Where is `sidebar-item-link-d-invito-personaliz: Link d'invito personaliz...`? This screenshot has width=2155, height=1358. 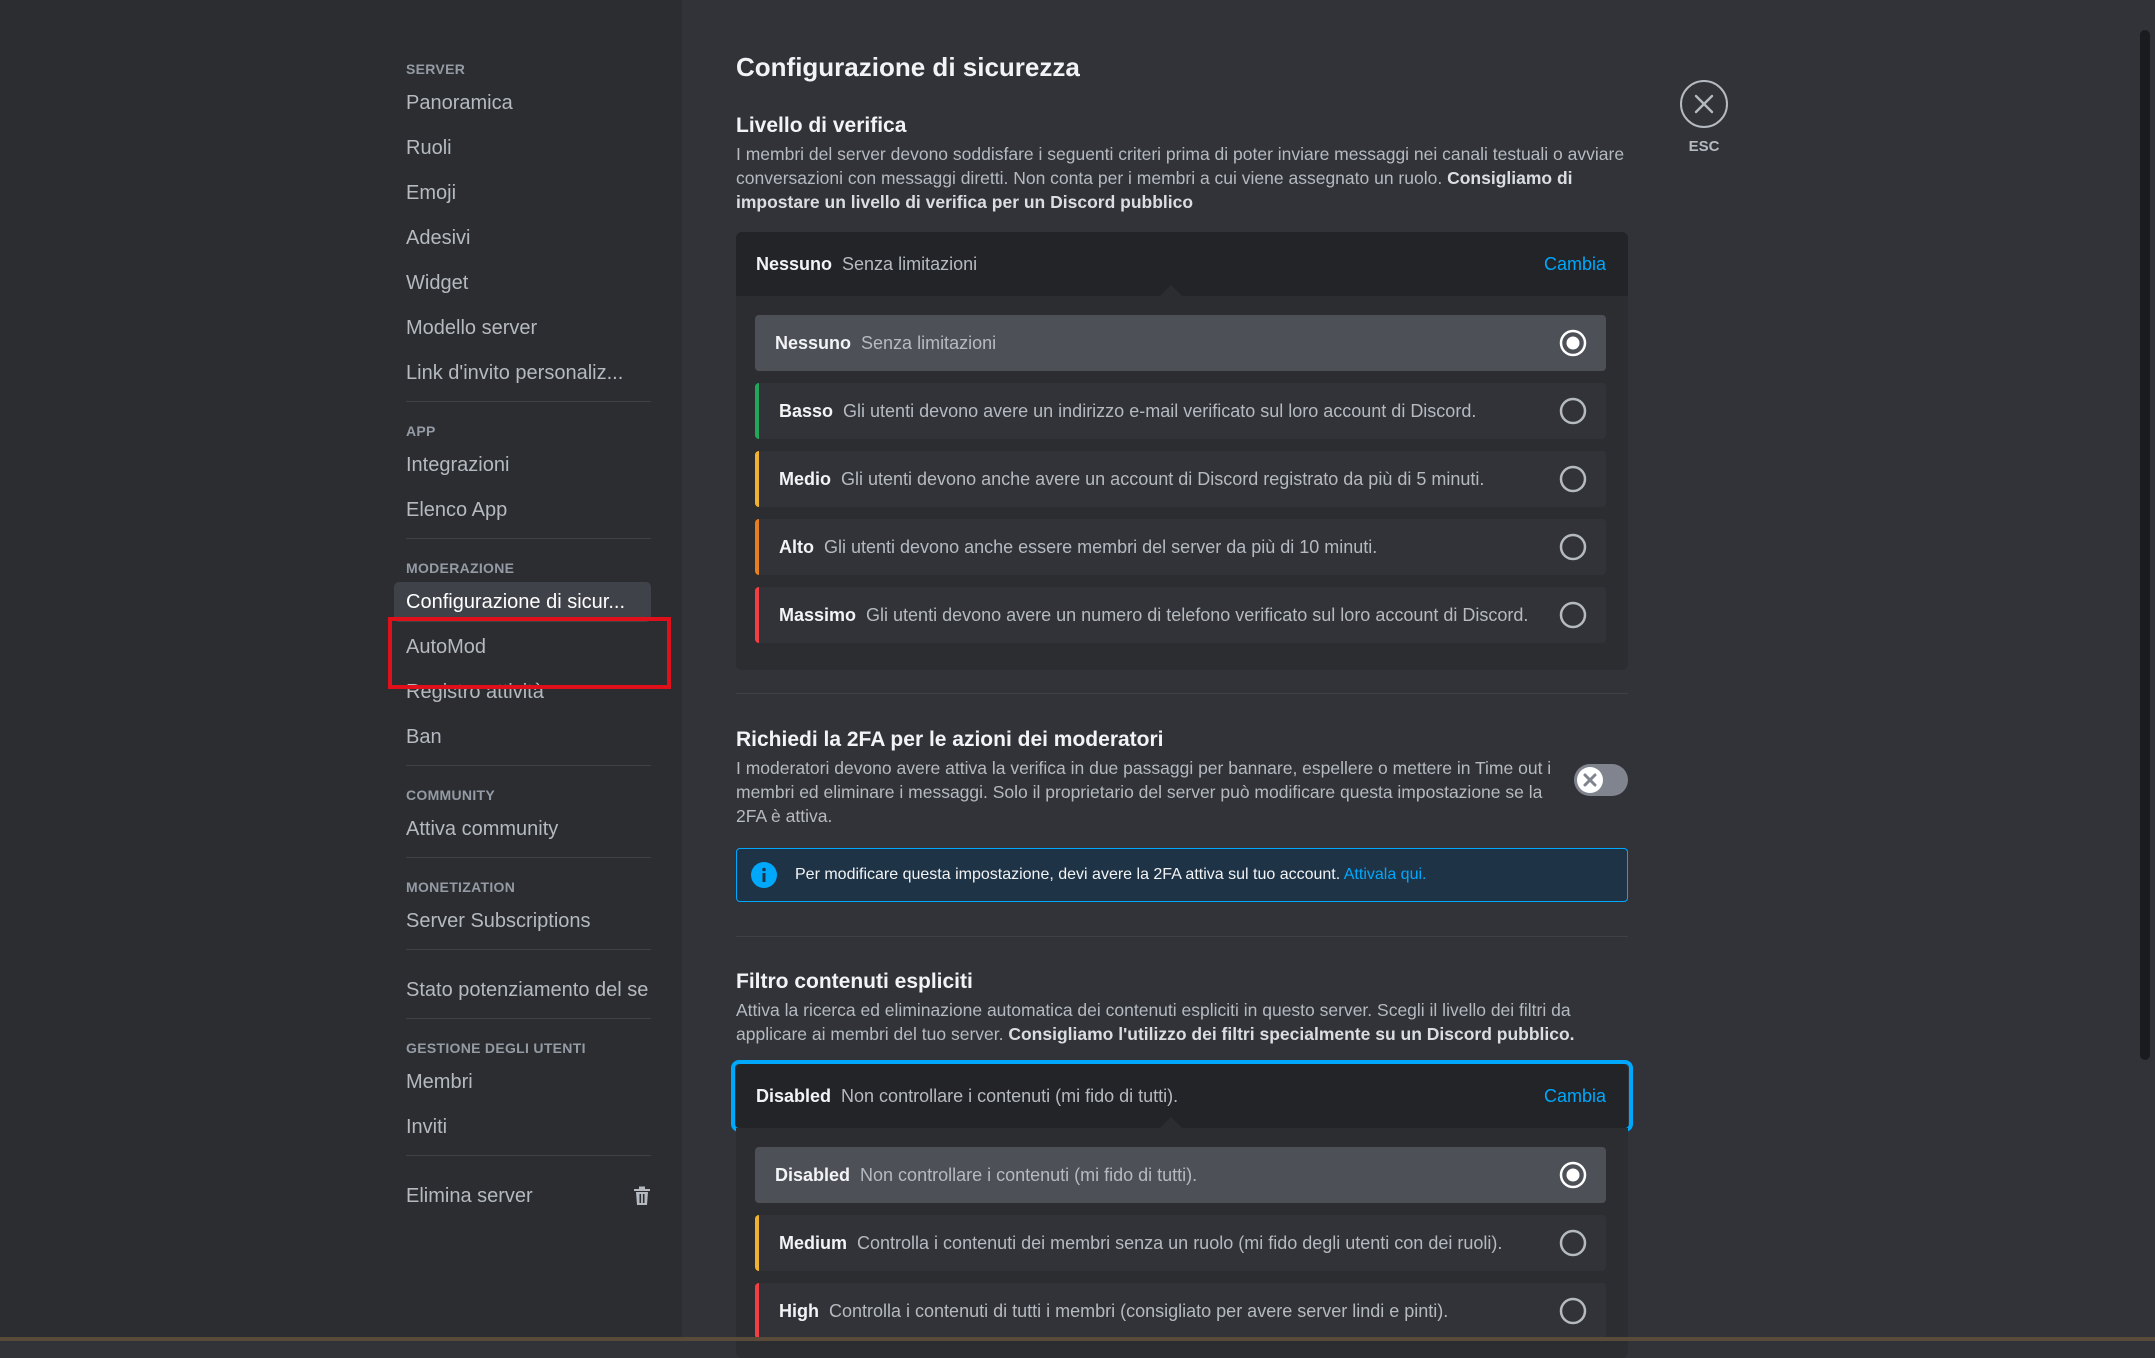 sidebar-item-link-d-invito-personaliz: Link d'invito personaliz... is located at coordinates (522, 373).